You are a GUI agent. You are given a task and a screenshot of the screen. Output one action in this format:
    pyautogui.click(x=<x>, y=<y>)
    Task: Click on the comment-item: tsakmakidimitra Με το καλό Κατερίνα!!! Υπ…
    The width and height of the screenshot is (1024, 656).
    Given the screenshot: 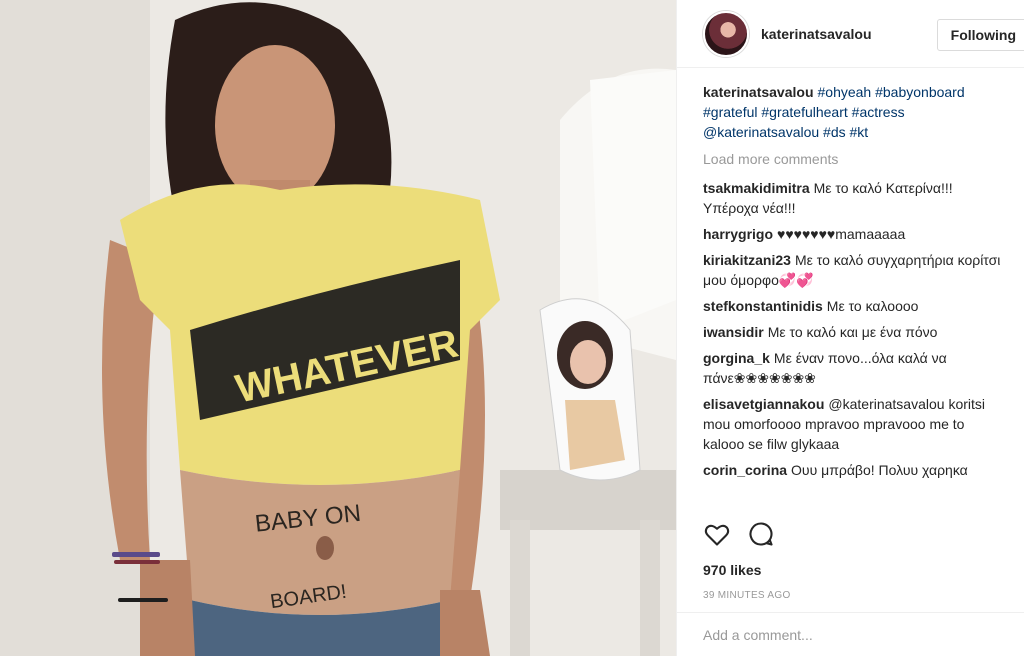 What is the action you would take?
    pyautogui.click(x=855, y=198)
    